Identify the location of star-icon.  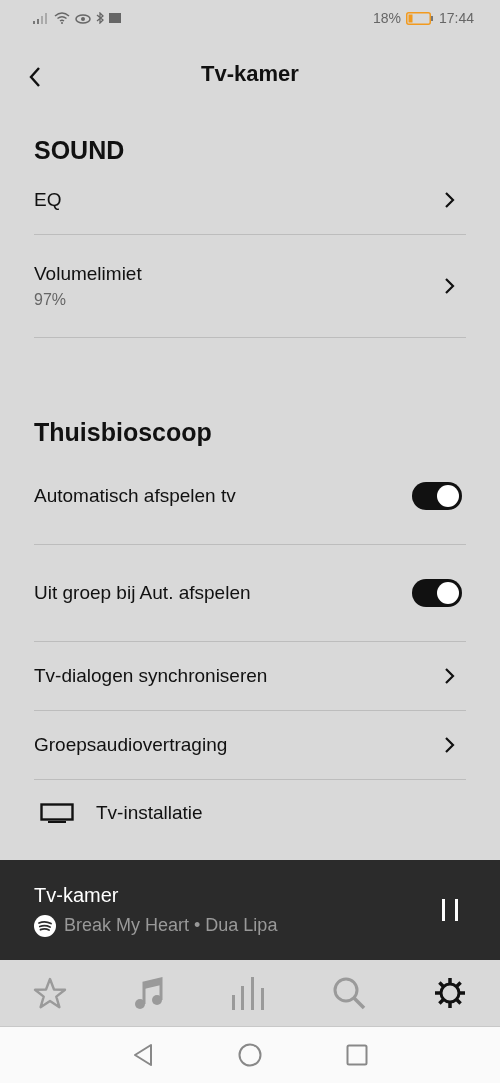
(50, 993).